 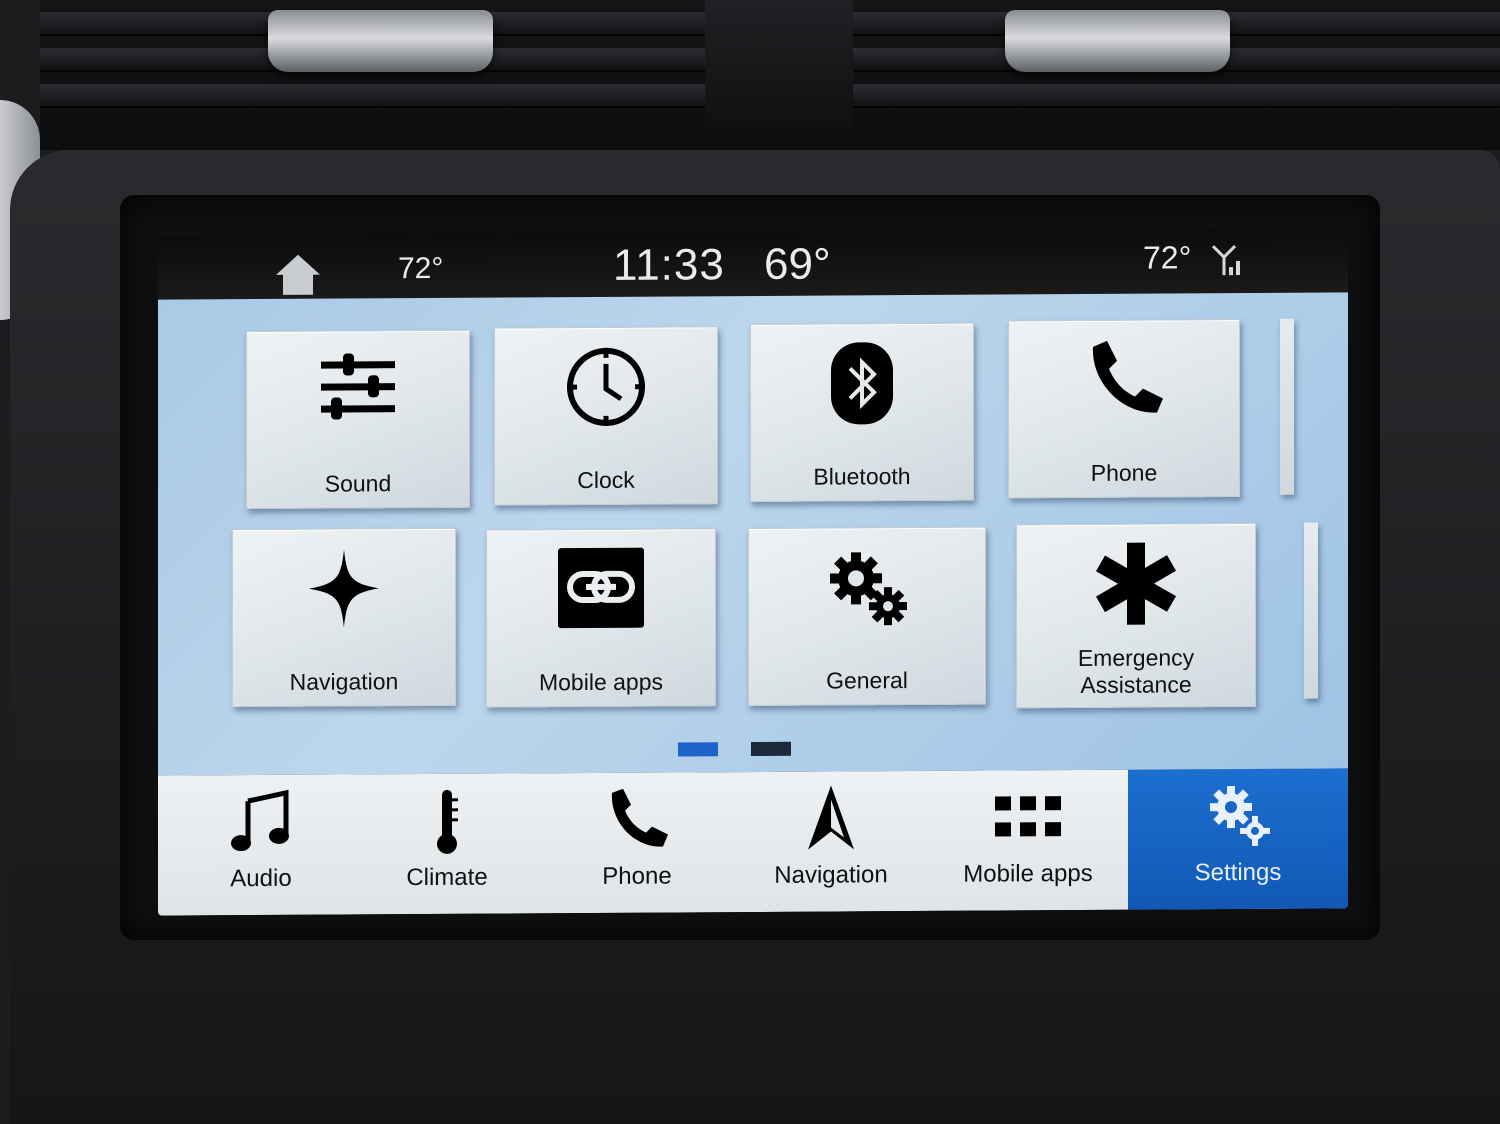 I want to click on tile-label: Phone, so click(x=1124, y=472).